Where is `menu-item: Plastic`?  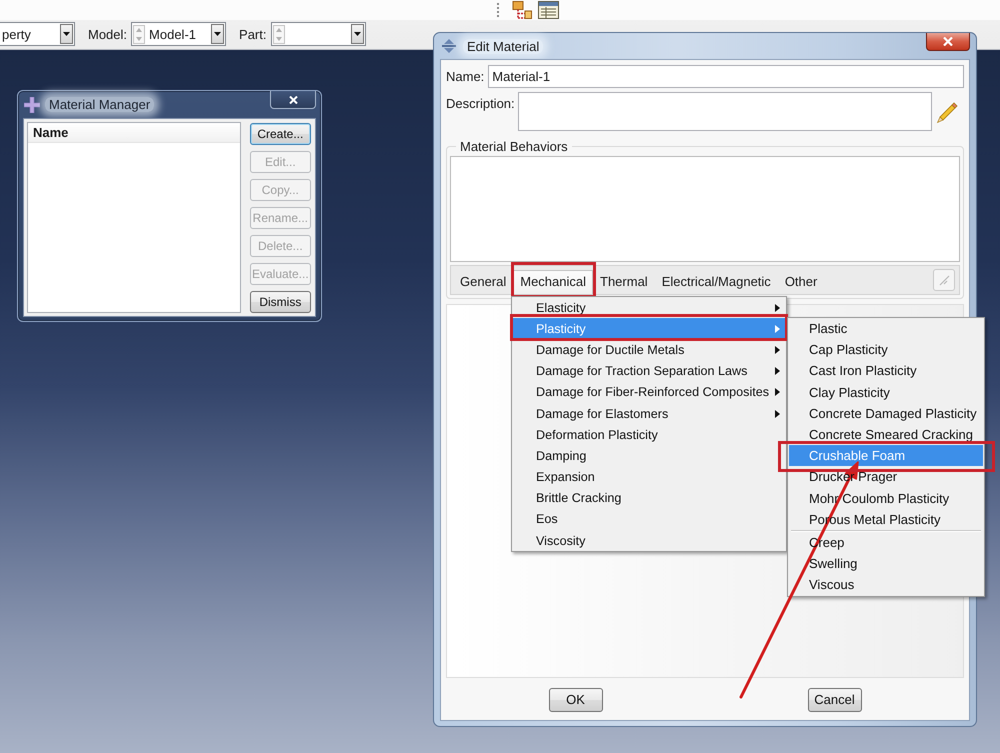 menu-item: Plastic is located at coordinates (886, 329).